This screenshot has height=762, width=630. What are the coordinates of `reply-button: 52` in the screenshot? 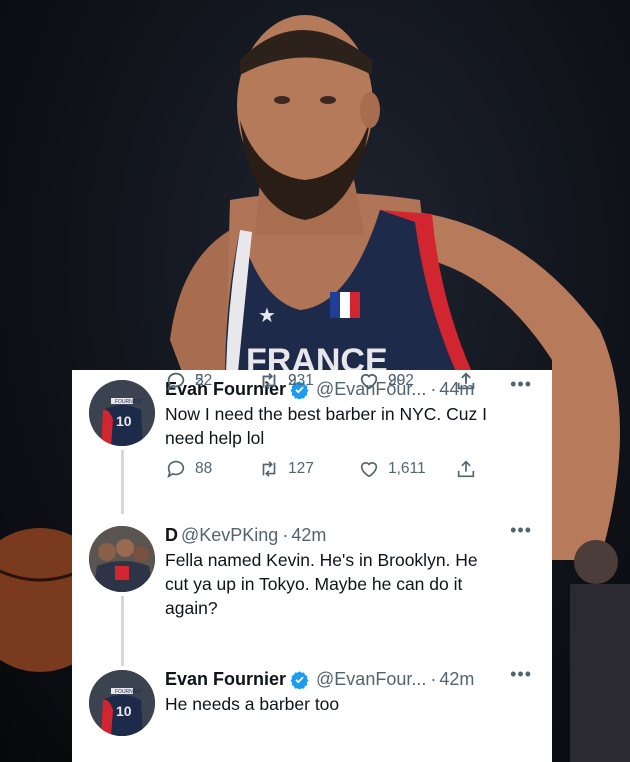 It's located at (188, 381).